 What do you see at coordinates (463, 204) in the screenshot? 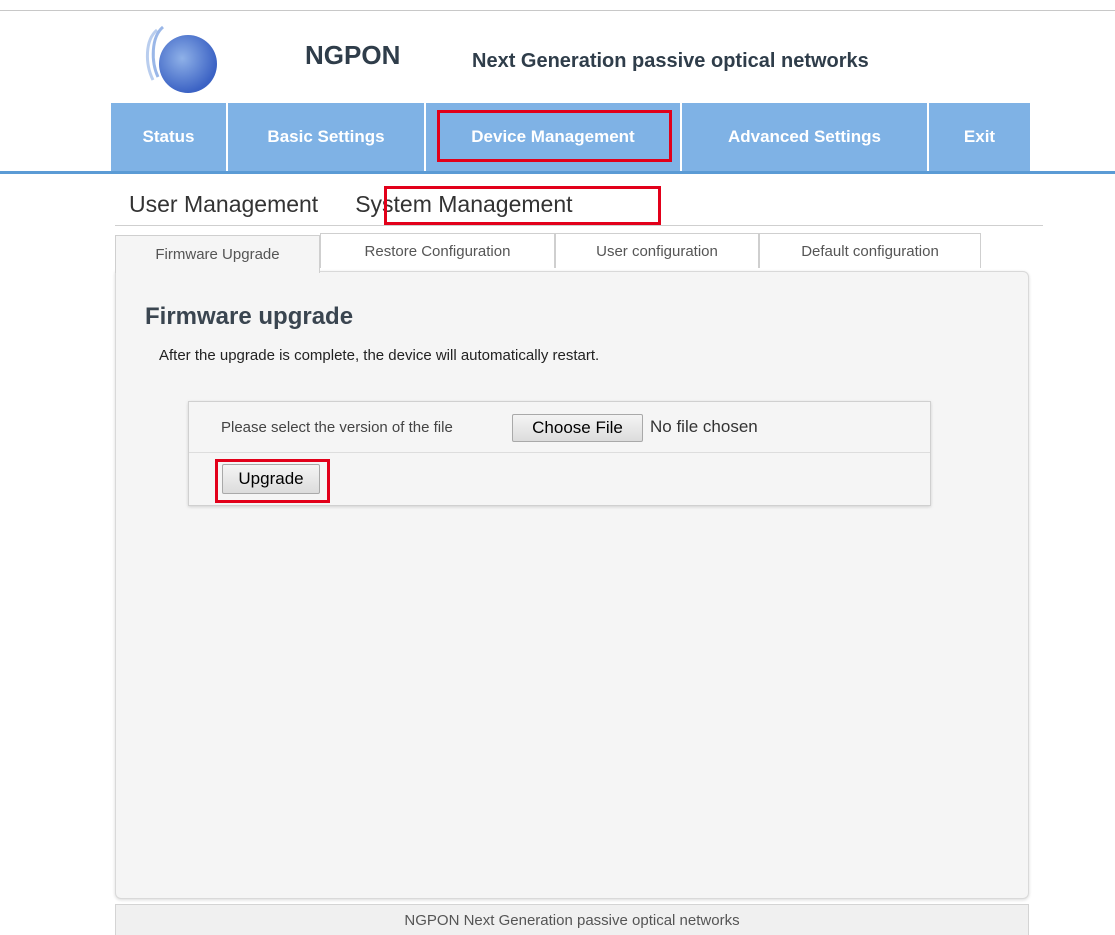
I see `subnav-system-management: System Management` at bounding box center [463, 204].